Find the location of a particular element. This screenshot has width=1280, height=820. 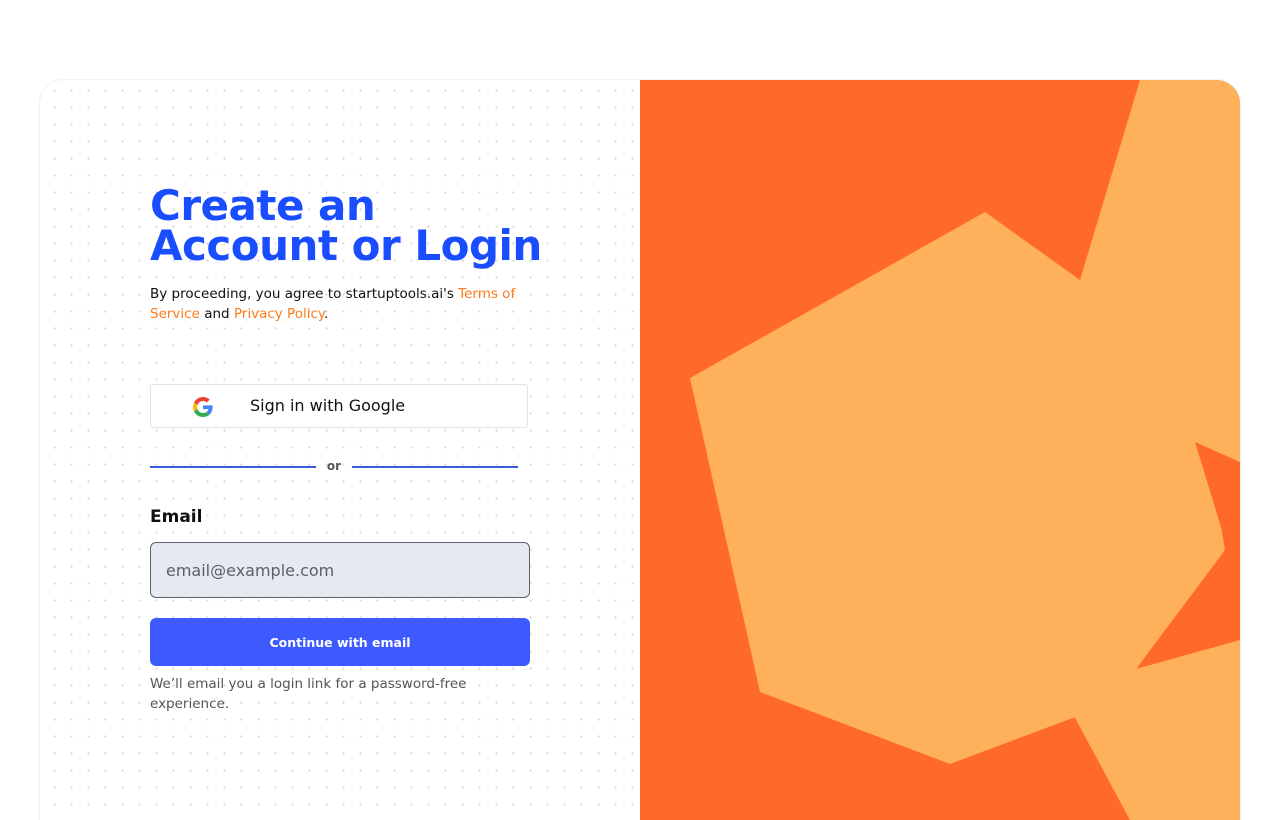

terms-suffix: . is located at coordinates (326, 314).